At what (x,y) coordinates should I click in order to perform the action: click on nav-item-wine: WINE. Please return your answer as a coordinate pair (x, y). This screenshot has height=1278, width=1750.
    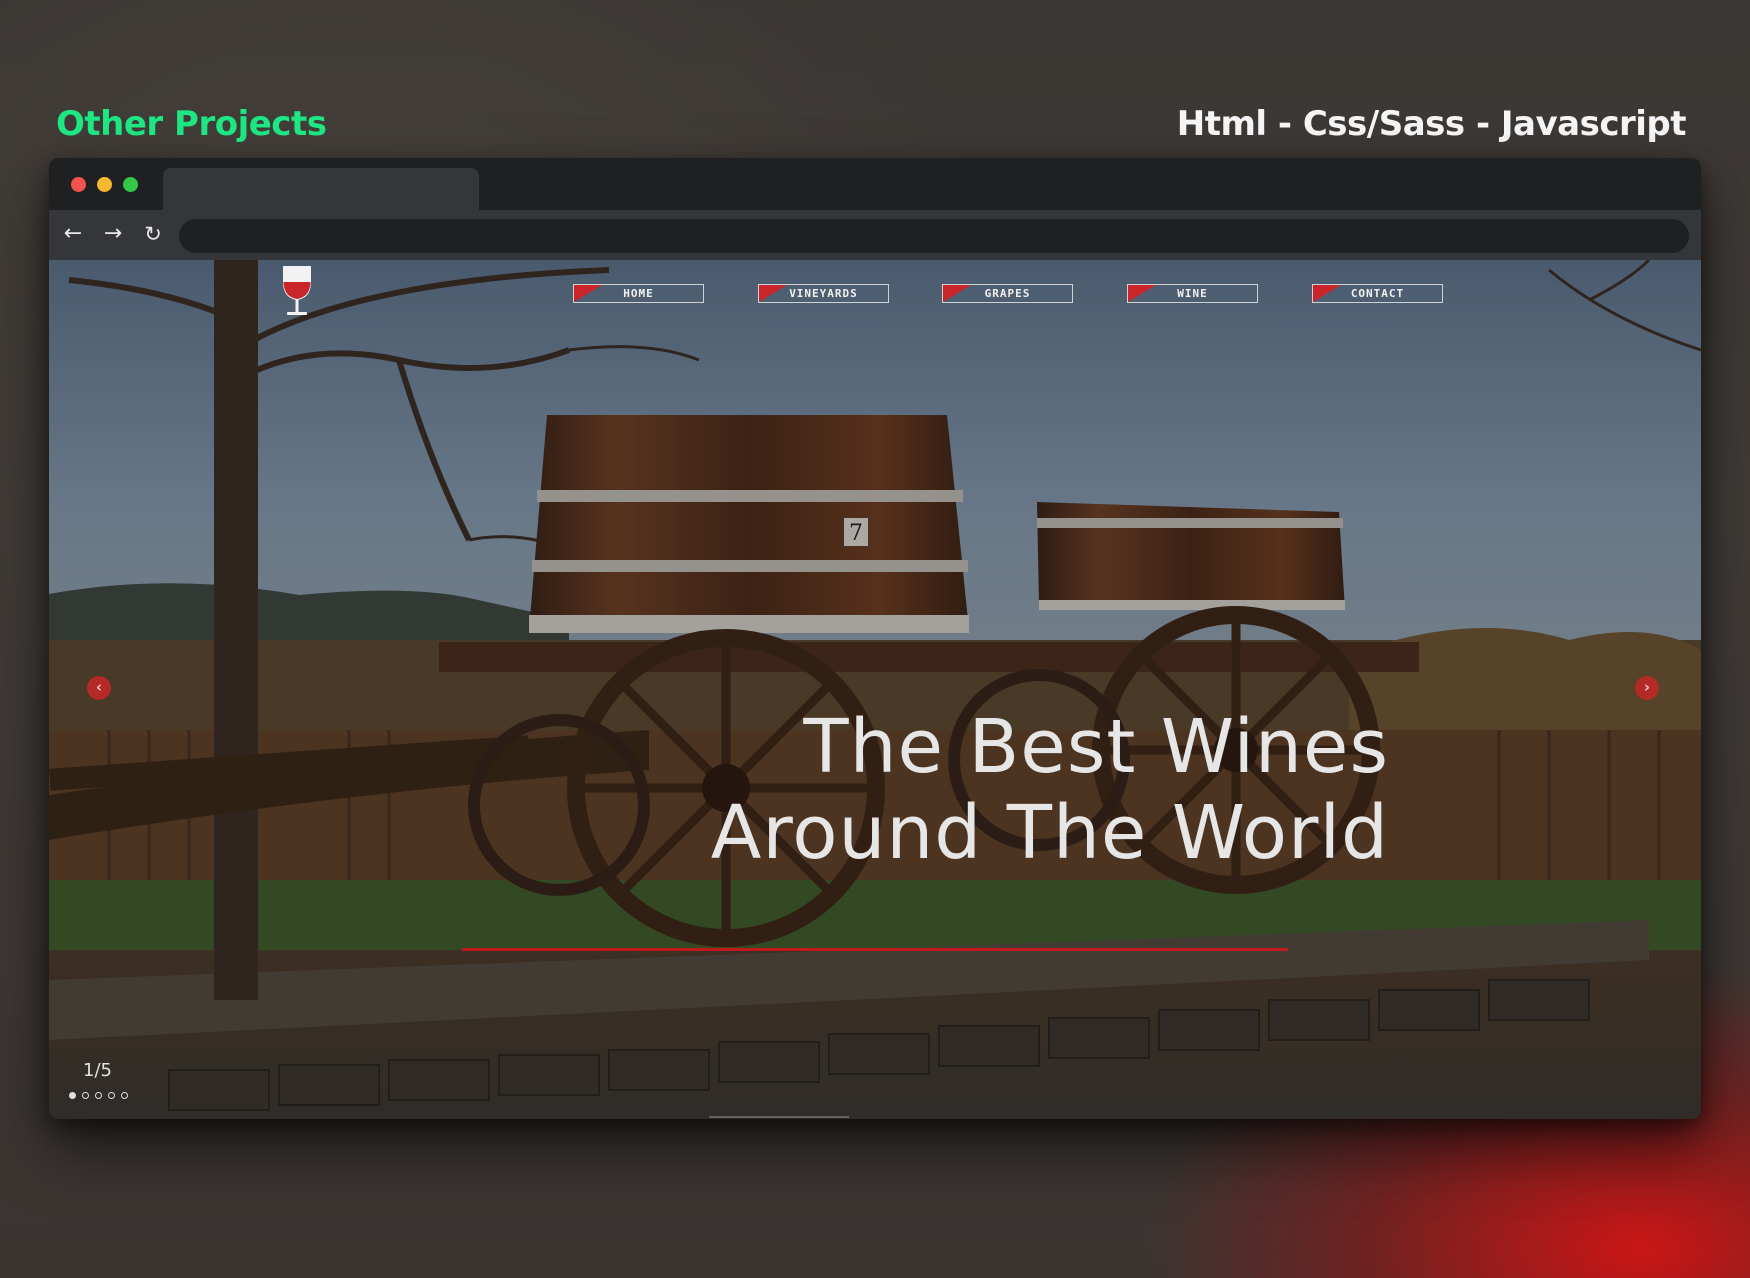
    Looking at the image, I should click on (1192, 293).